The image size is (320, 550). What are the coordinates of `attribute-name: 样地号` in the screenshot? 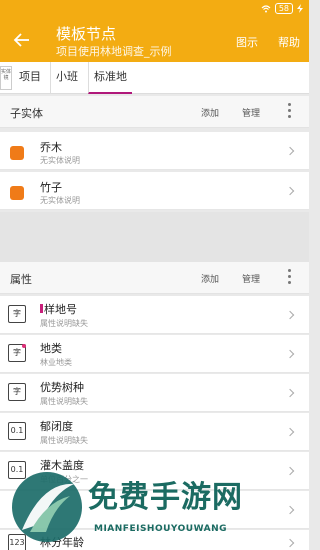 It's located at (60, 309).